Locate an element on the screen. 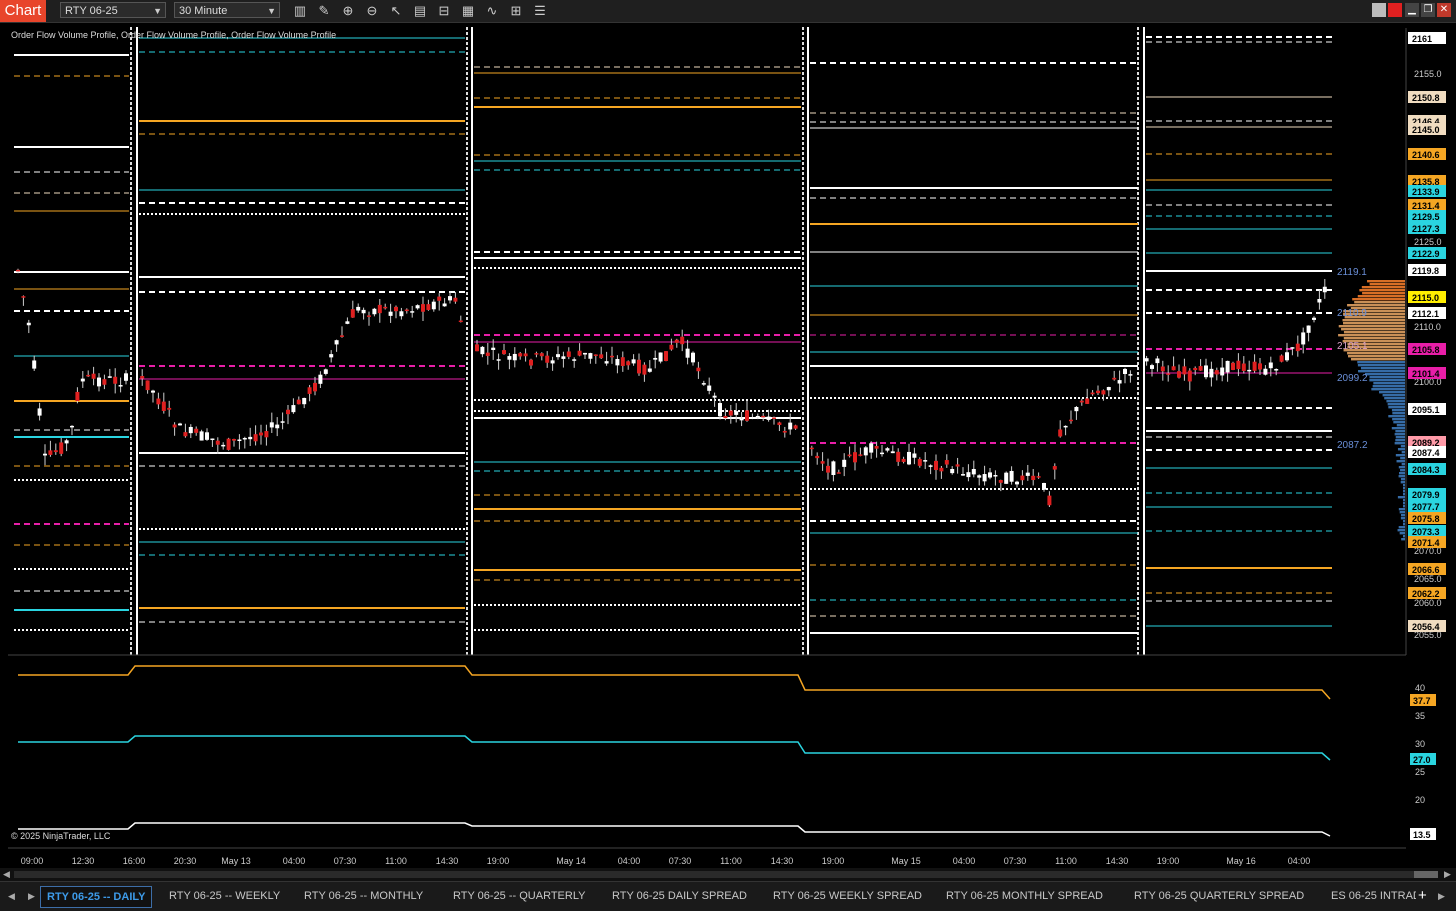 Image resolution: width=1456 pixels, height=911 pixels. tab-rty-weekly-spread: RTY 06-25 WEEKLY SPREAD is located at coordinates (847, 896).